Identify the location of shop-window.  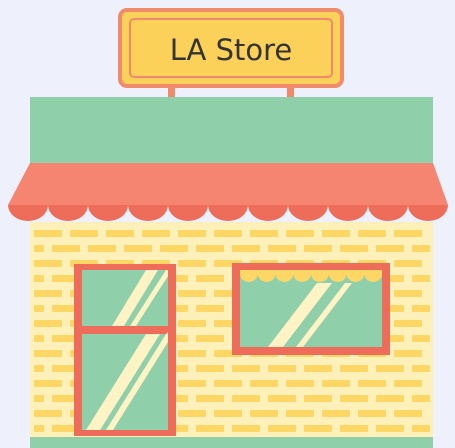
(311, 309).